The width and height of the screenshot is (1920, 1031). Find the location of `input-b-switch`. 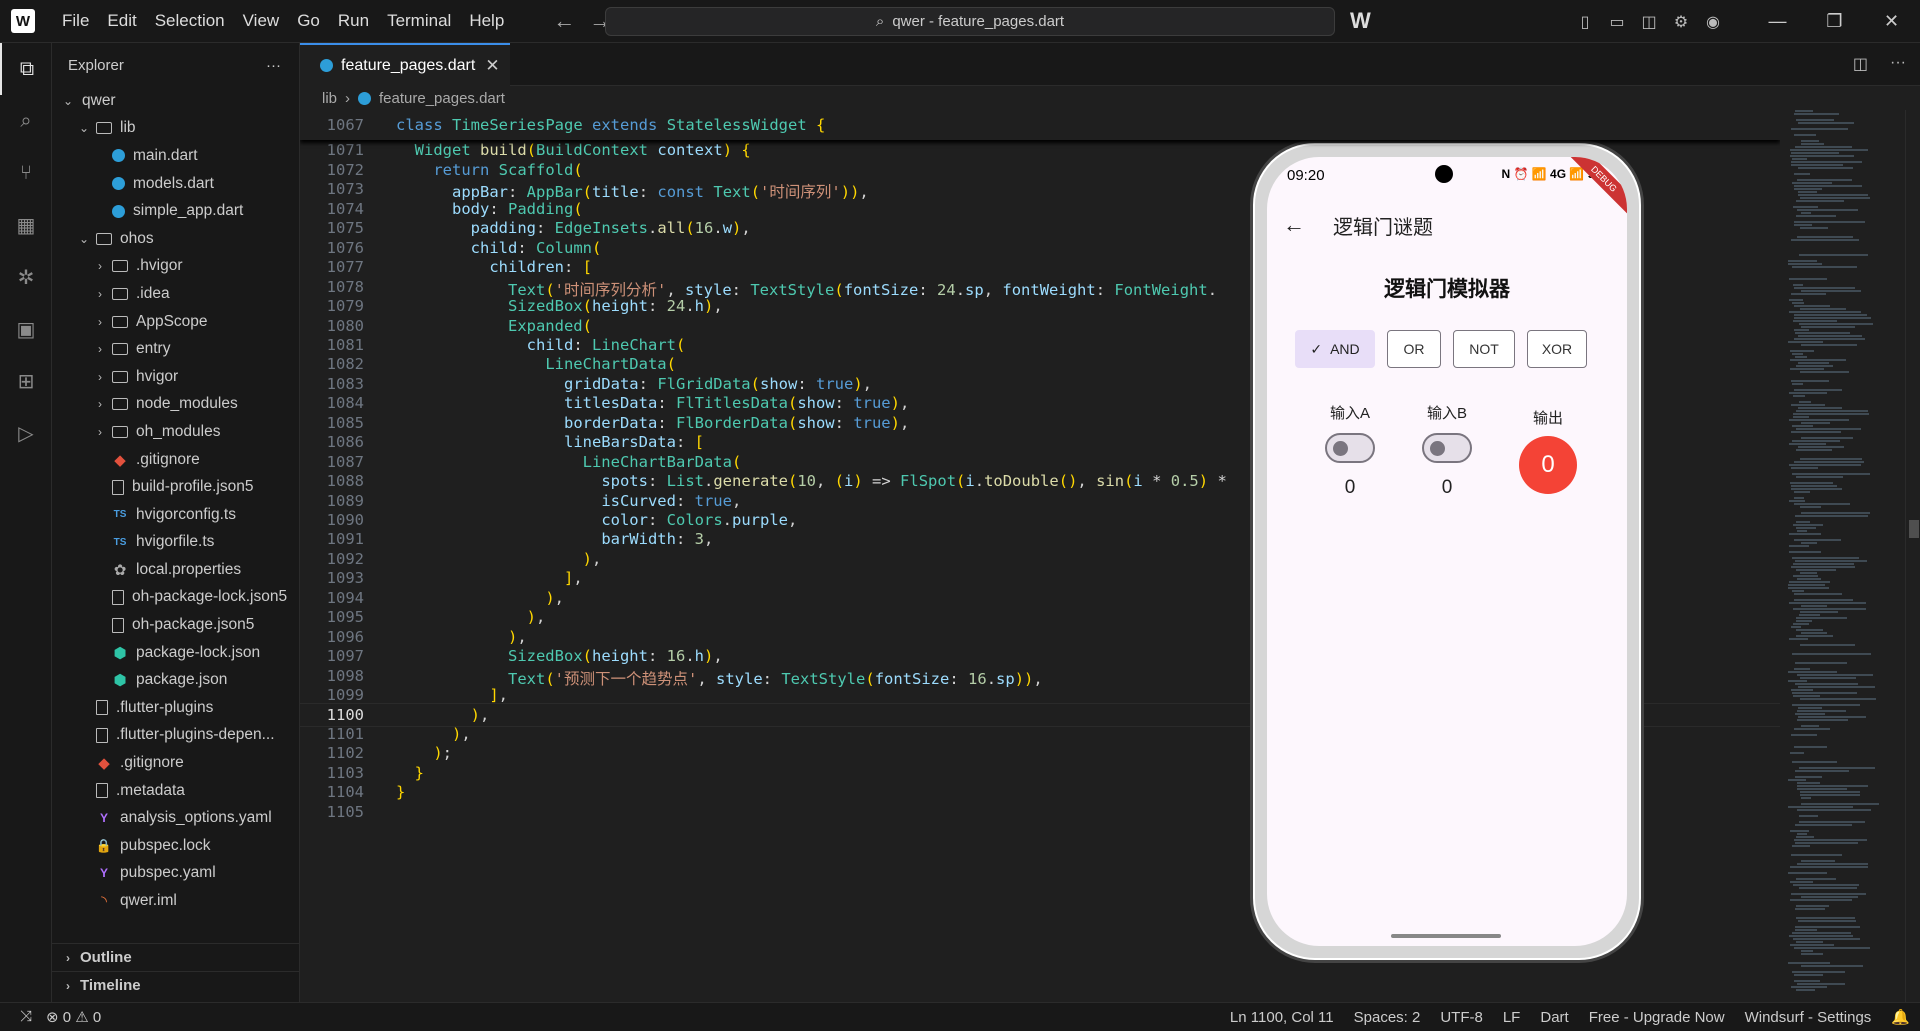

input-b-switch is located at coordinates (1447, 448).